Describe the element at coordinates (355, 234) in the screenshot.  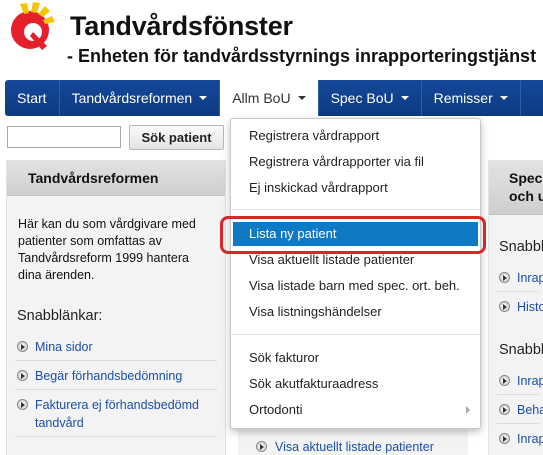
I see `menu-item-lista-ny-patient: Lista ny patient` at that location.